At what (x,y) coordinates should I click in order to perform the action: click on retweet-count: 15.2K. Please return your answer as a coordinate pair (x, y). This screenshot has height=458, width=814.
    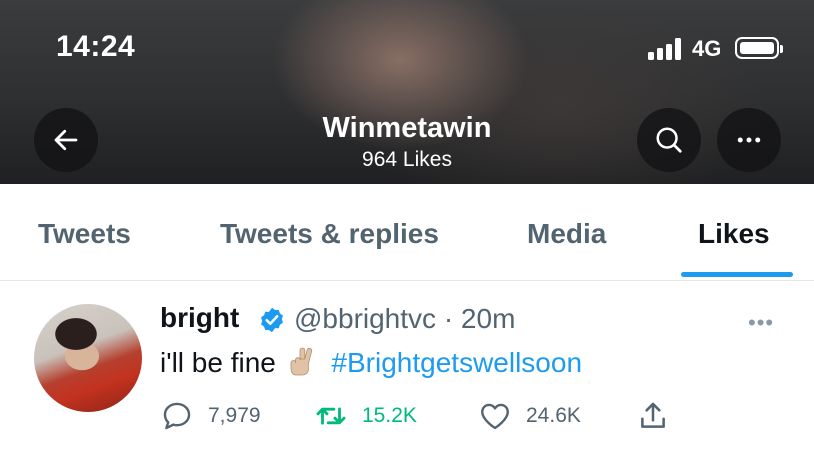
    Looking at the image, I should click on (389, 415).